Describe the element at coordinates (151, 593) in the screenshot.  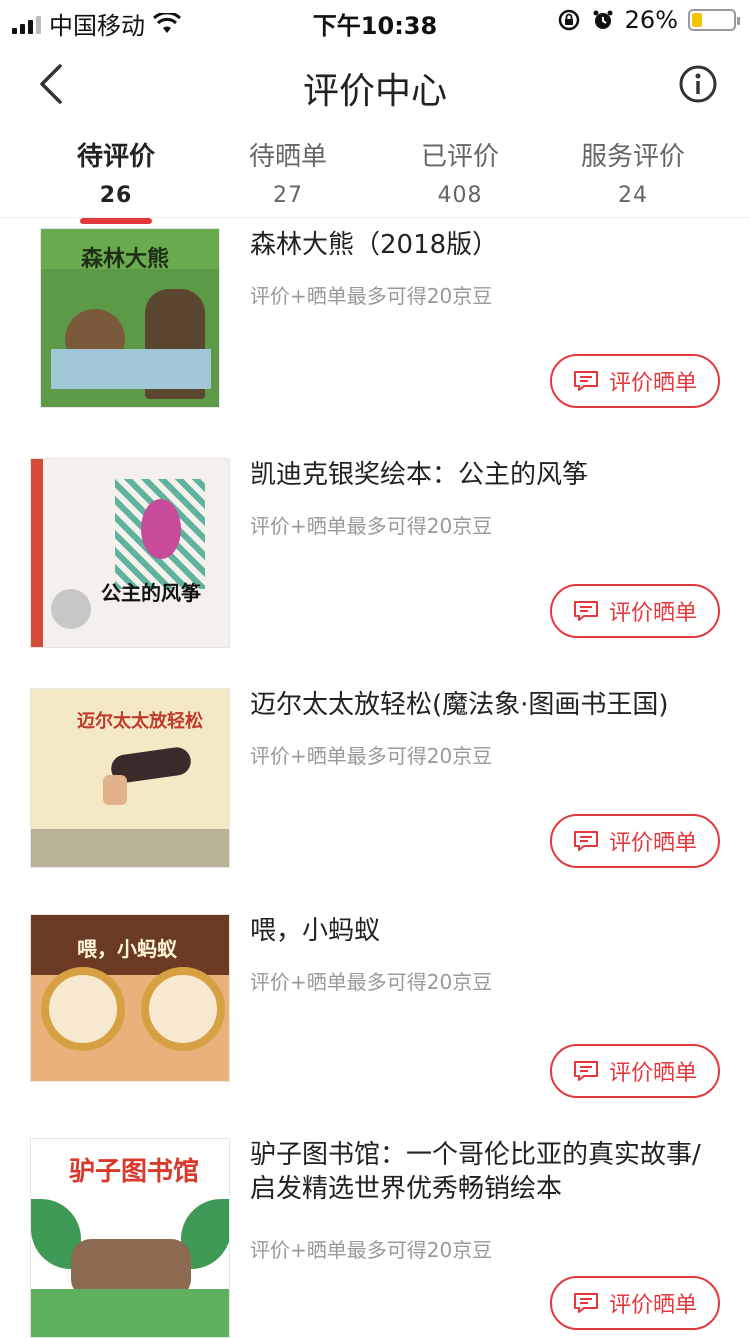
I see `cover-title: 公主的风筝` at that location.